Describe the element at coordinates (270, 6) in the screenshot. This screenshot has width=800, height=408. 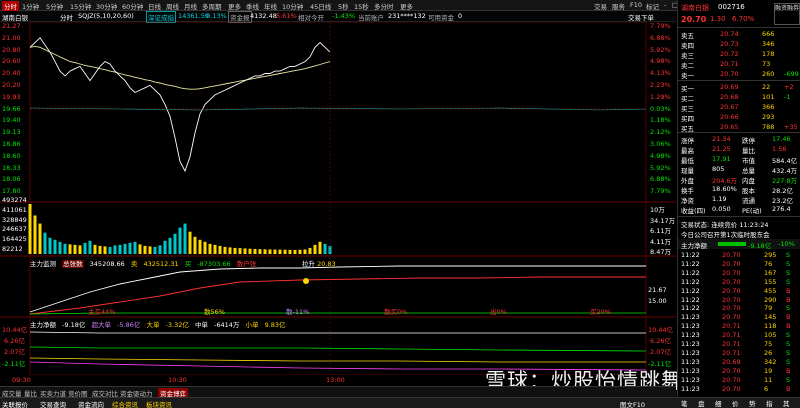
I see `period-year: 年线` at that location.